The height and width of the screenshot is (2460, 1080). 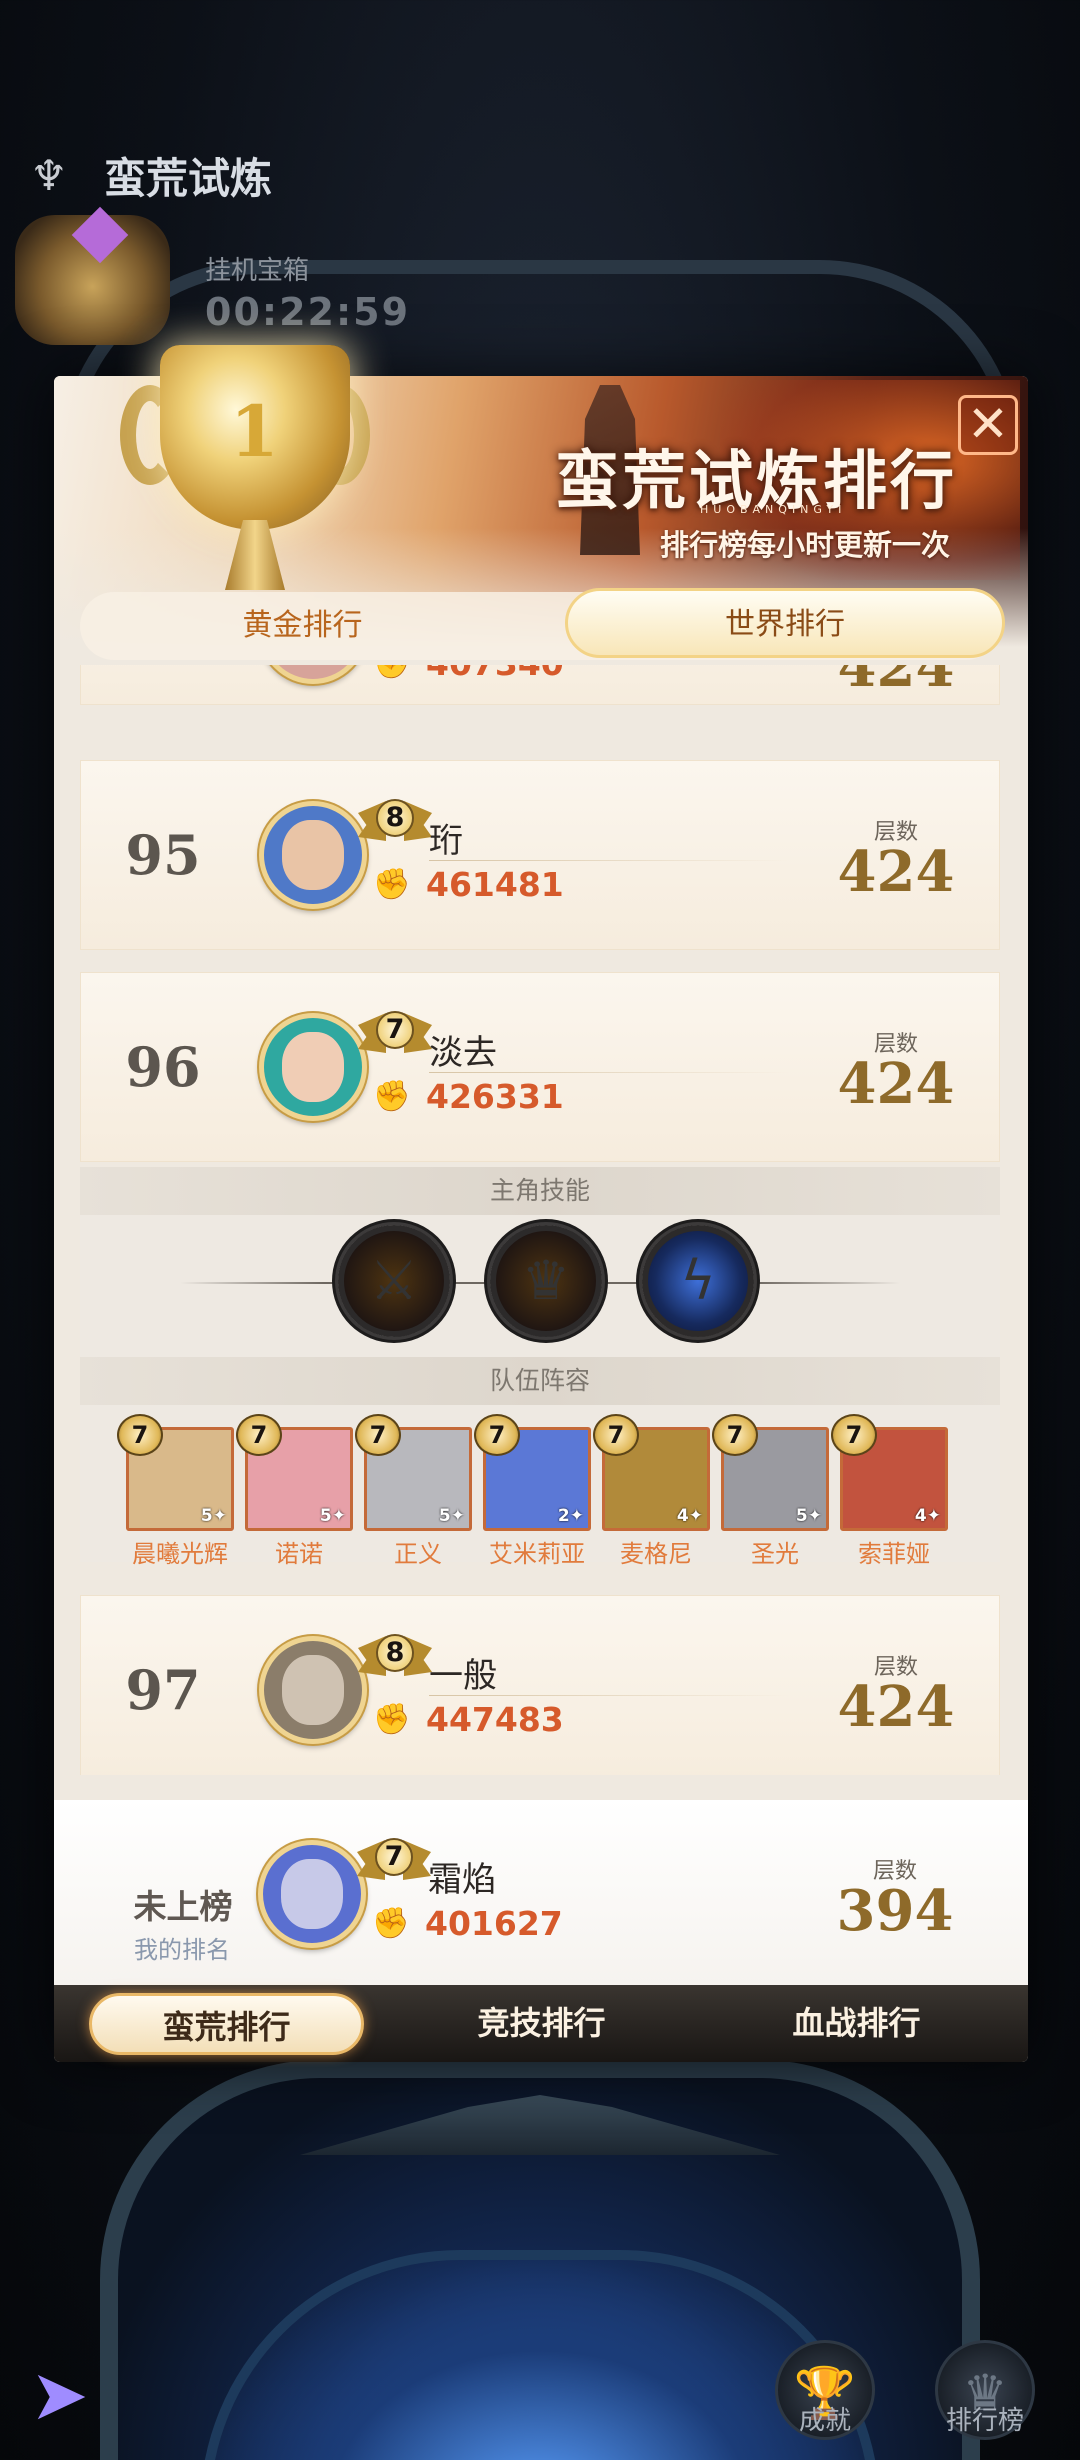 What do you see at coordinates (183, 1906) in the screenshot?
I see `my-rank-status: 未上榜` at bounding box center [183, 1906].